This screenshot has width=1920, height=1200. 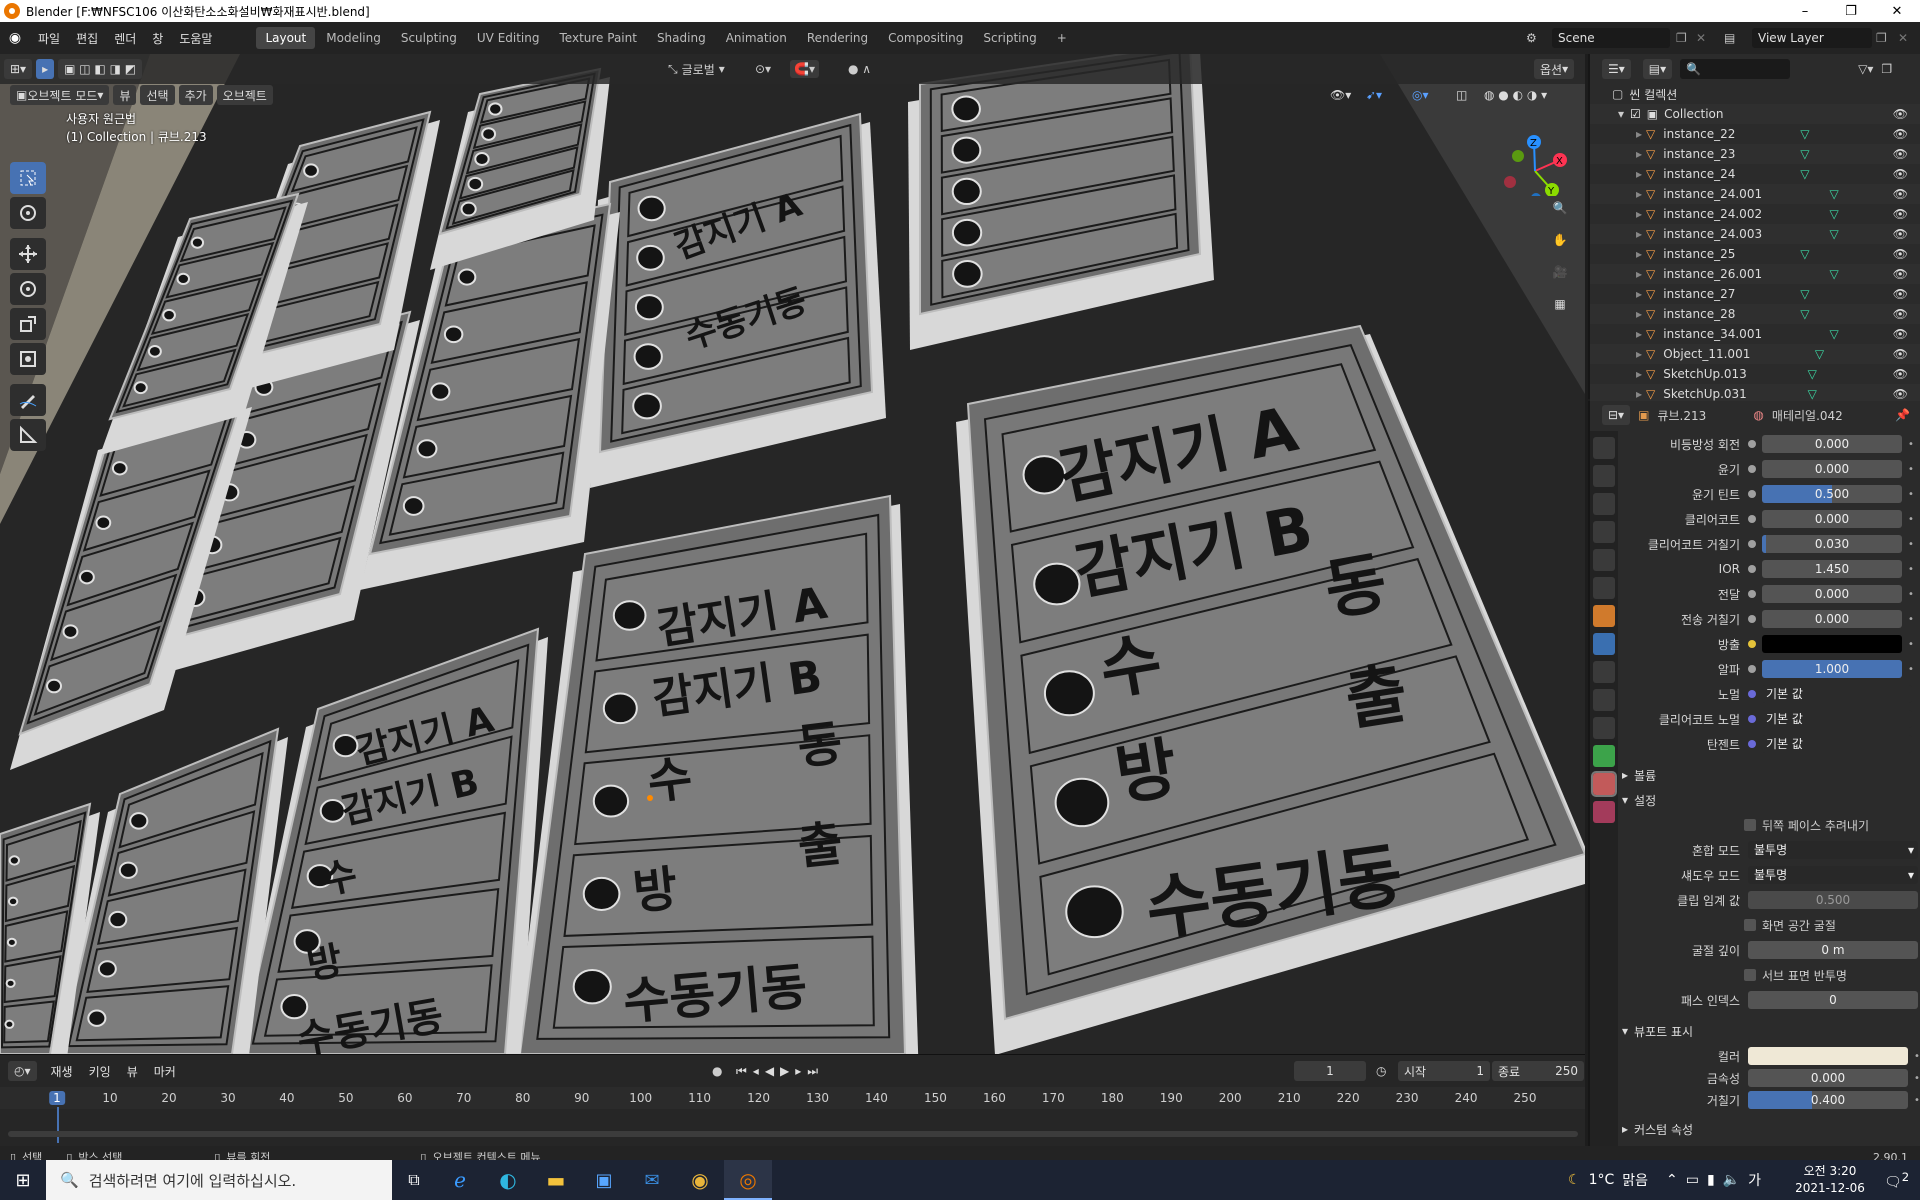 I want to click on tool-tab-icon, so click(x=1604, y=448).